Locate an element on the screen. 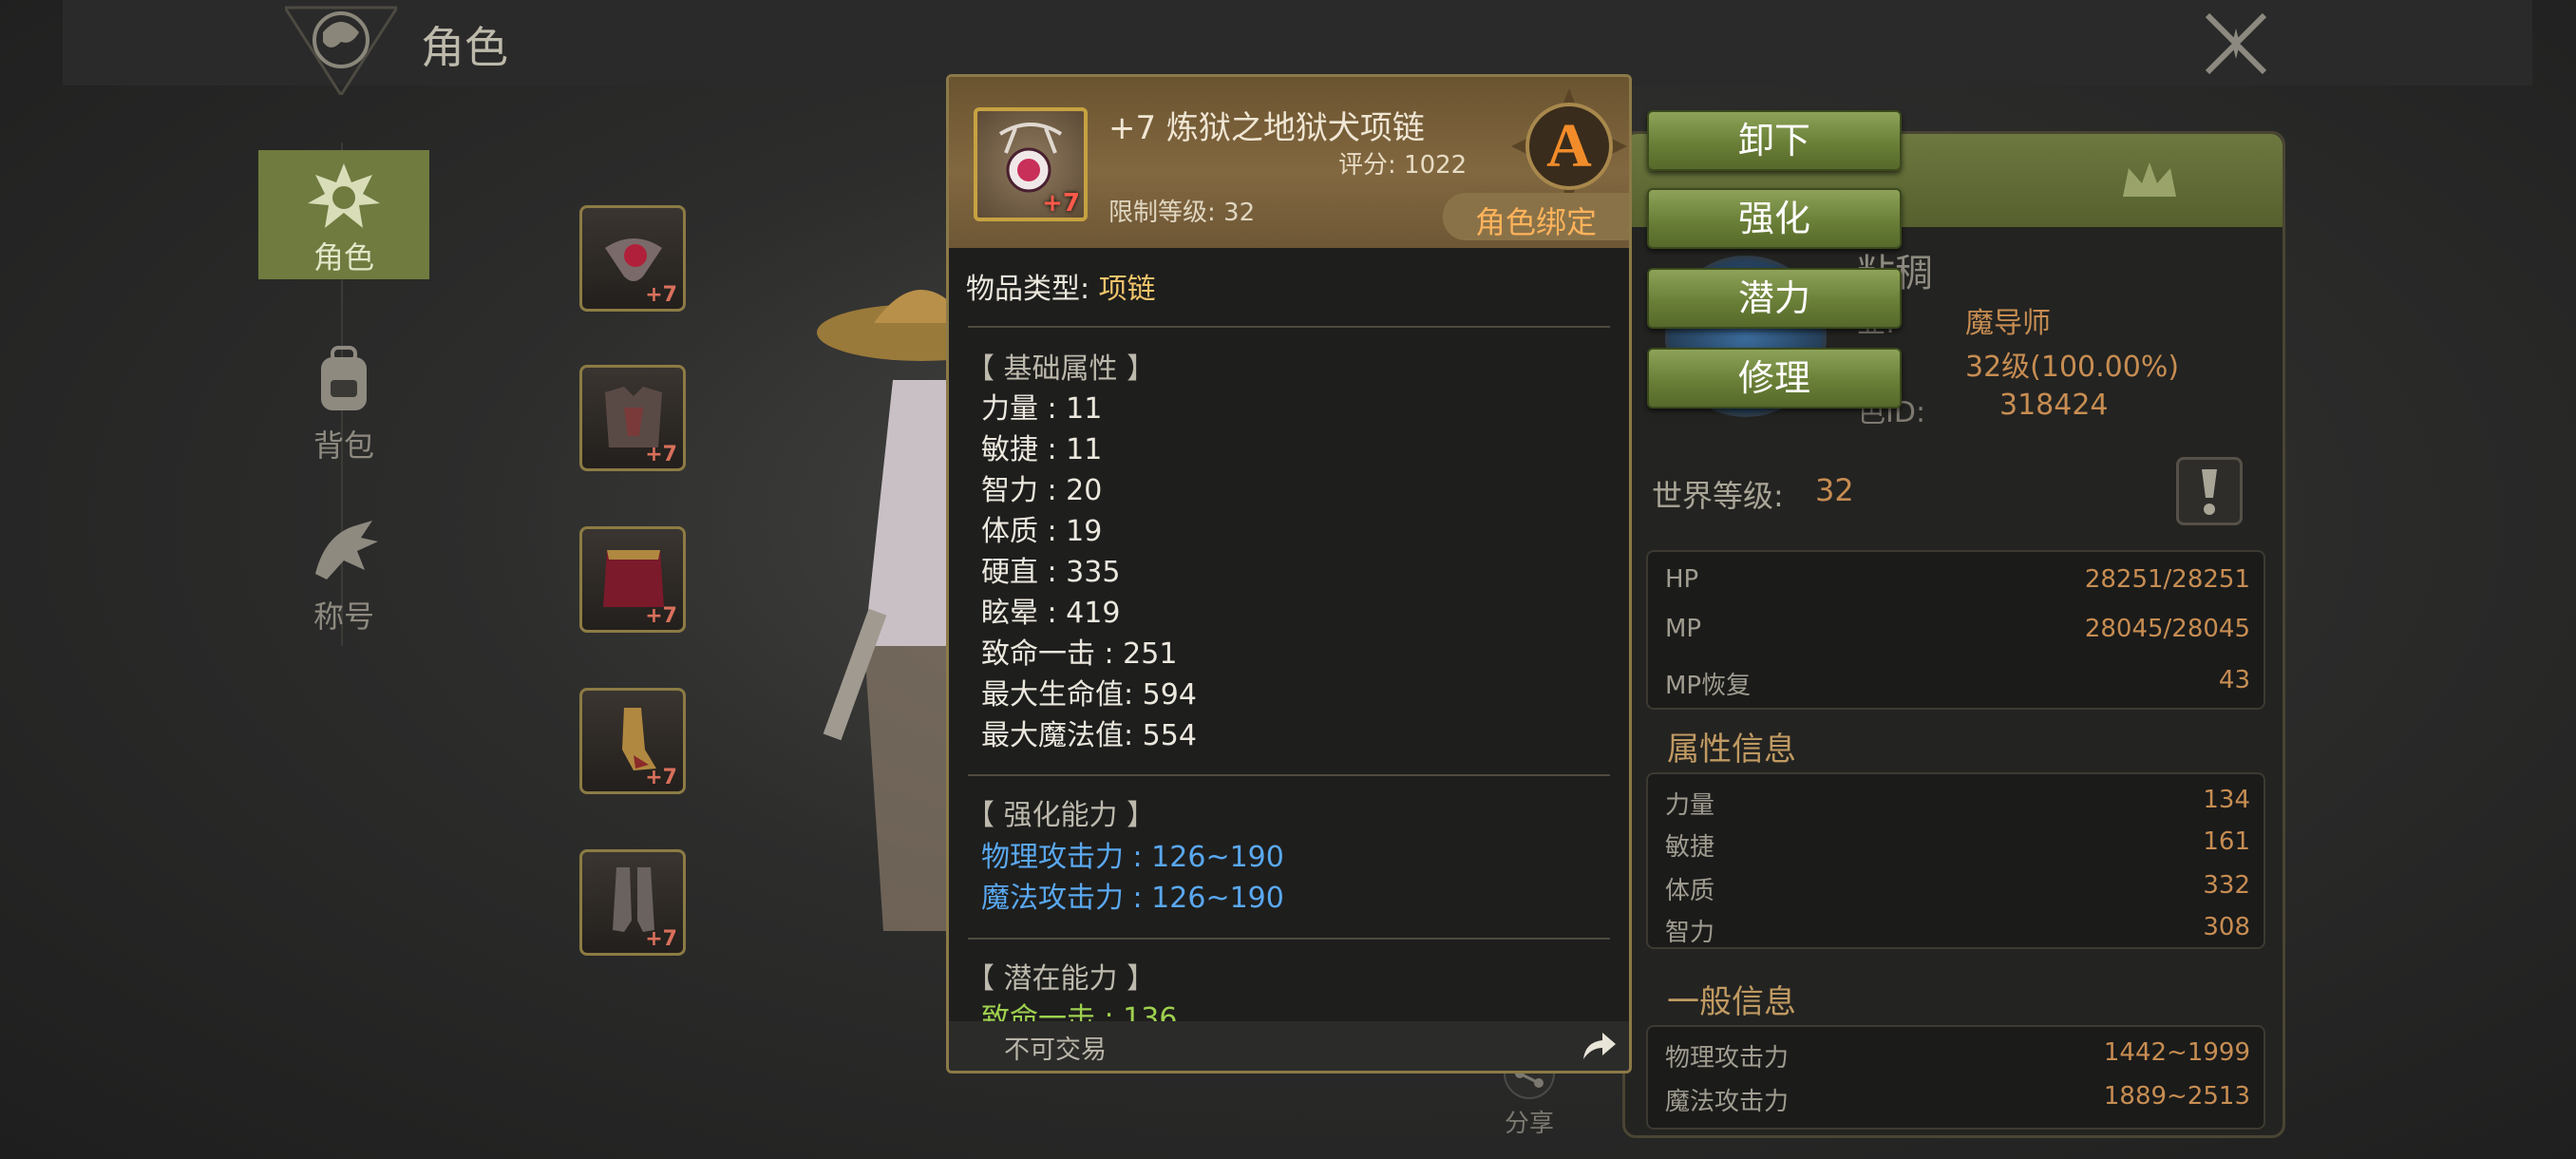  enhance-button: 强化 is located at coordinates (1774, 218).